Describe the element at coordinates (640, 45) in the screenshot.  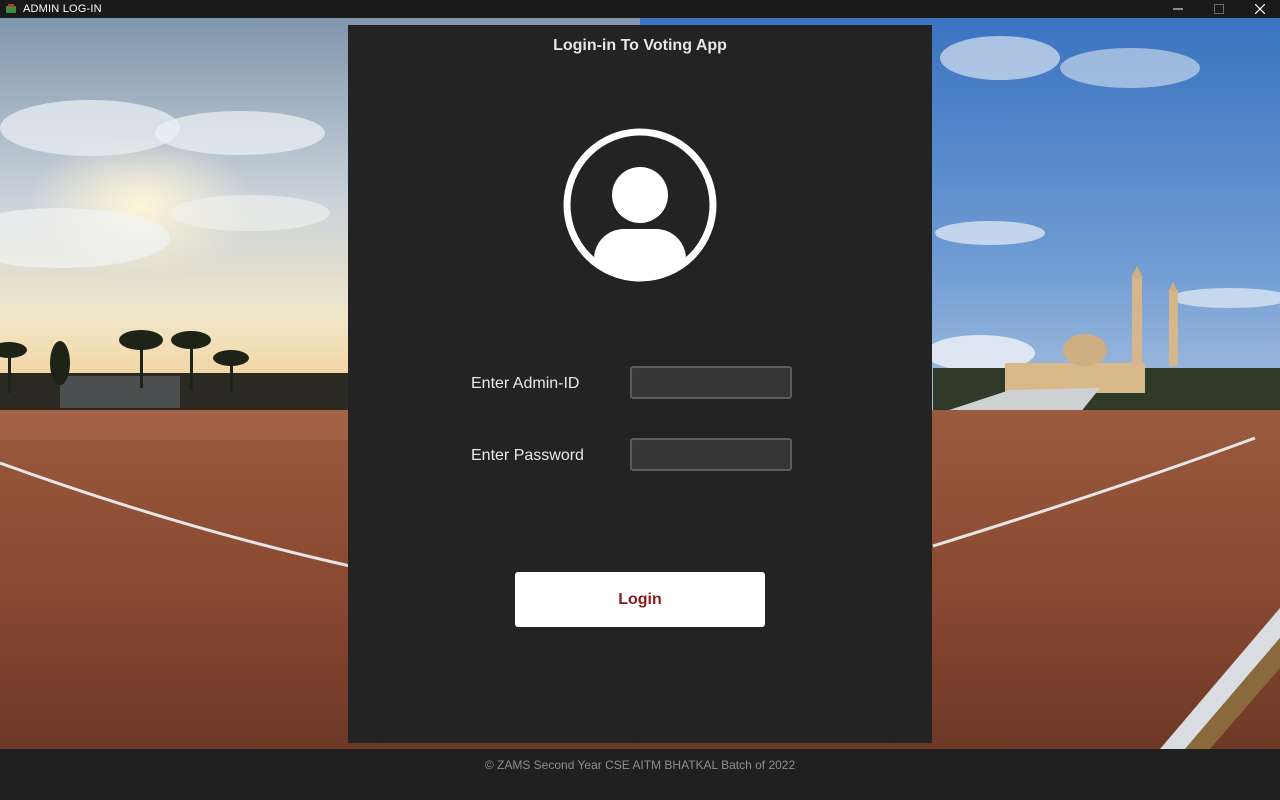
I see `panel-title: Login-in To Voting App` at that location.